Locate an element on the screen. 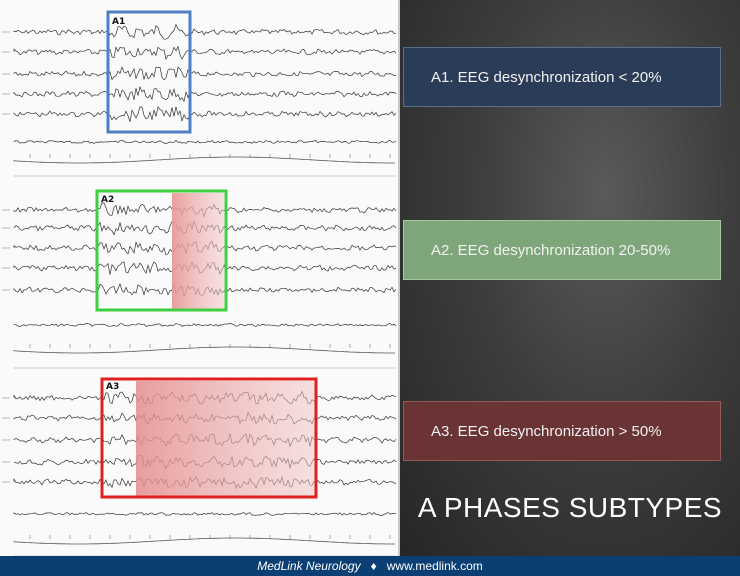 This screenshot has height=576, width=740. a1-caption: A1. EEG desynchronization < 20% is located at coordinates (546, 77).